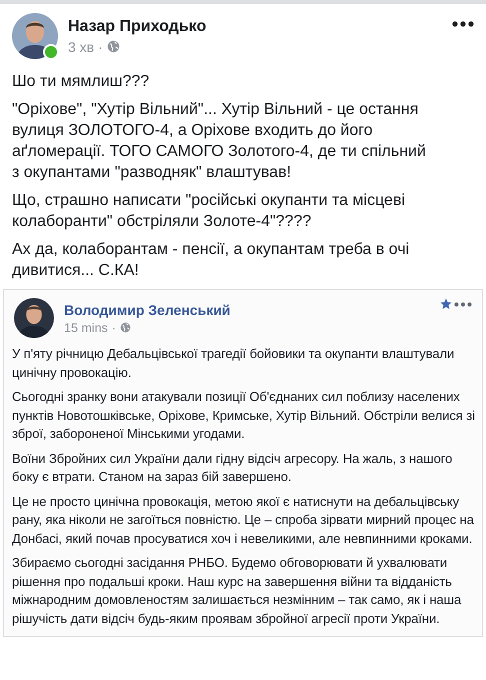 The image size is (486, 680). Describe the element at coordinates (81, 82) in the screenshot. I see `post-paragraph: Шо ти мямлиш???` at that location.